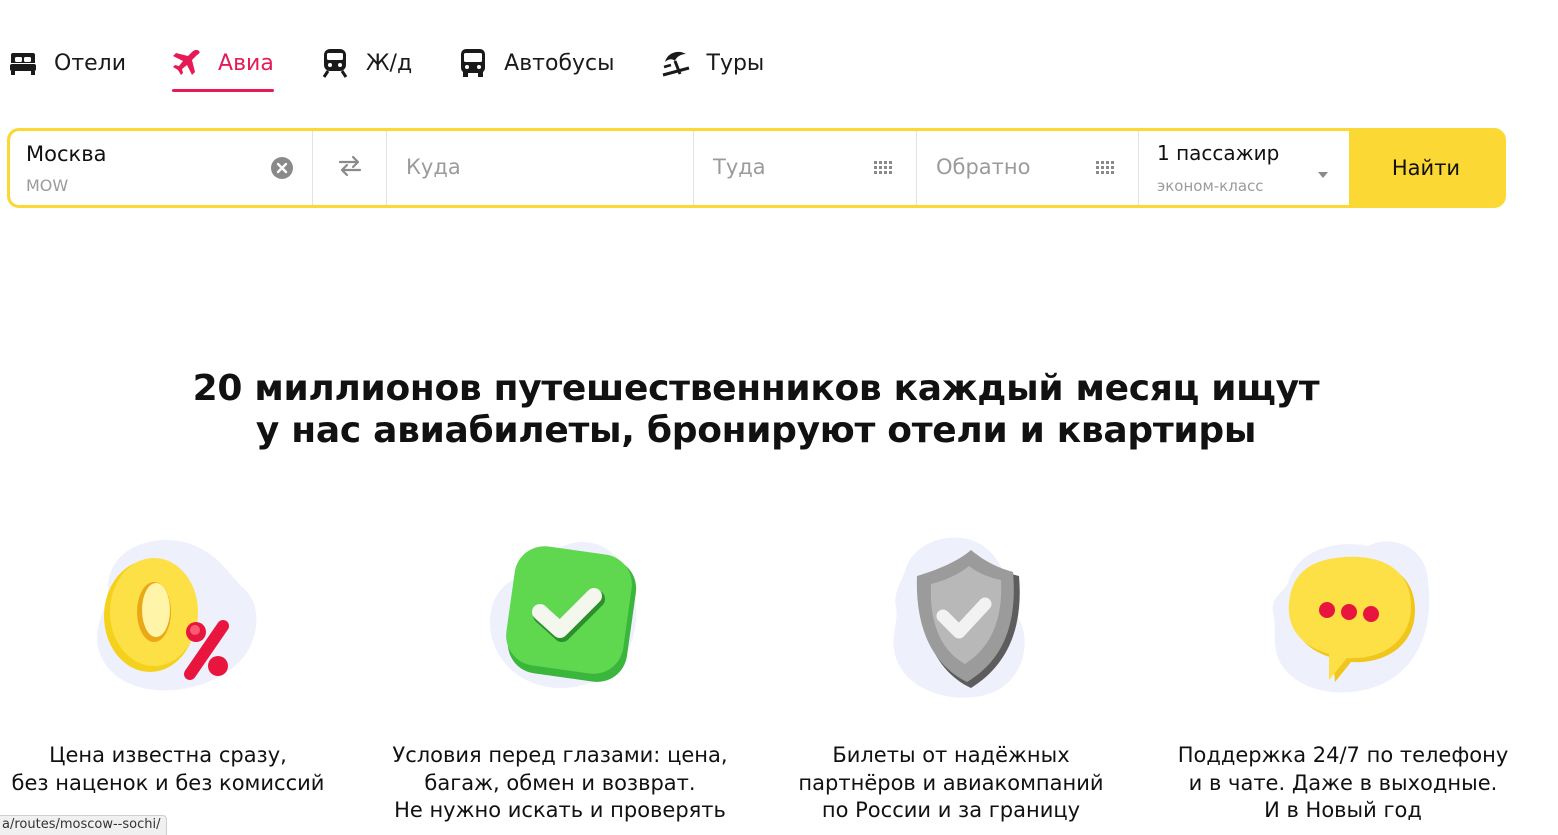 Image resolution: width=1558 pixels, height=835 pixels. Describe the element at coordinates (559, 63) in the screenshot. I see `tab-label: Автобусы` at that location.